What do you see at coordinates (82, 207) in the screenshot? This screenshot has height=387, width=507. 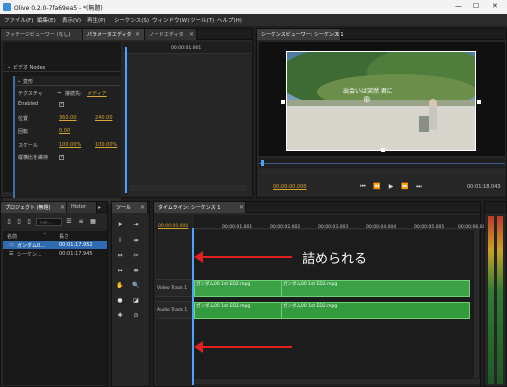 I see `tab-history: Histor` at bounding box center [82, 207].